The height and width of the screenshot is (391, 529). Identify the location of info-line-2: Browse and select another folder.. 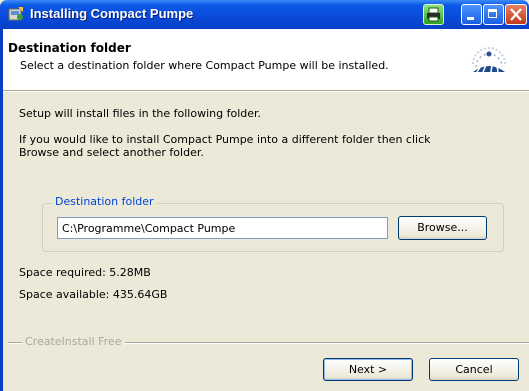
(111, 152).